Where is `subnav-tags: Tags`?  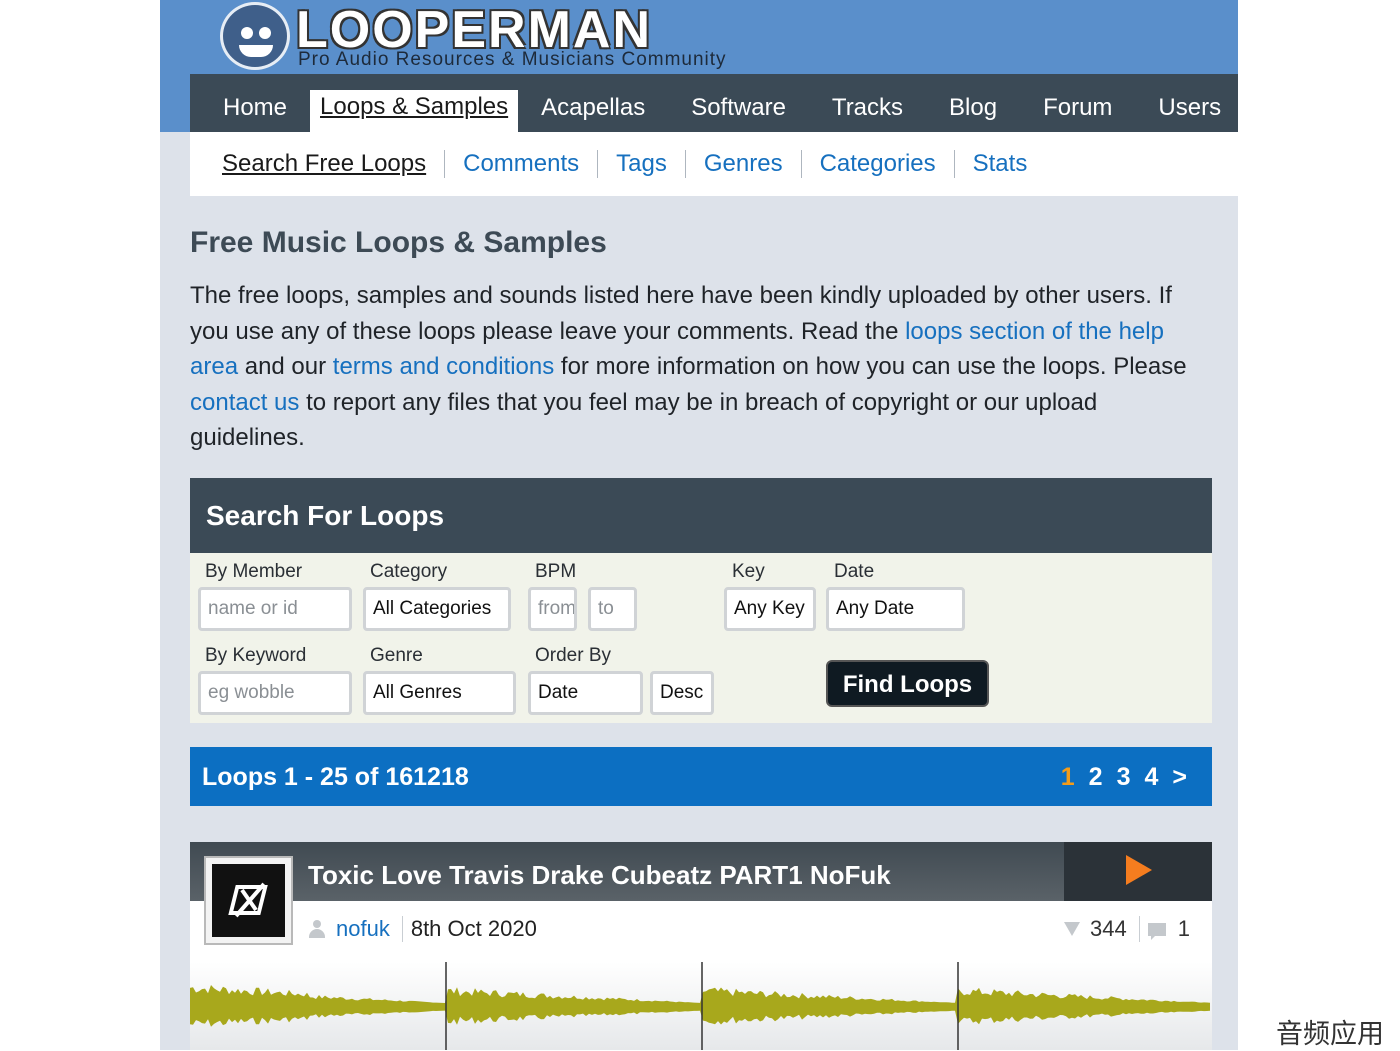 subnav-tags: Tags is located at coordinates (641, 164).